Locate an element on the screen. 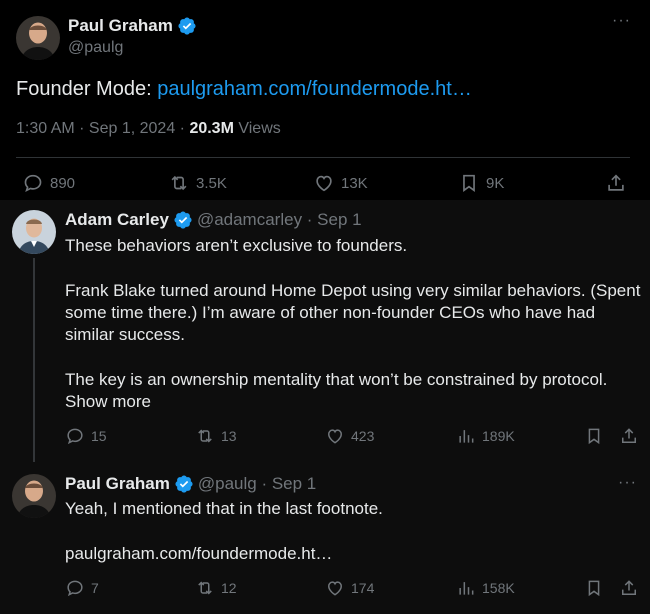 Image resolution: width=650 pixels, height=614 pixels. avatar is located at coordinates (38, 38).